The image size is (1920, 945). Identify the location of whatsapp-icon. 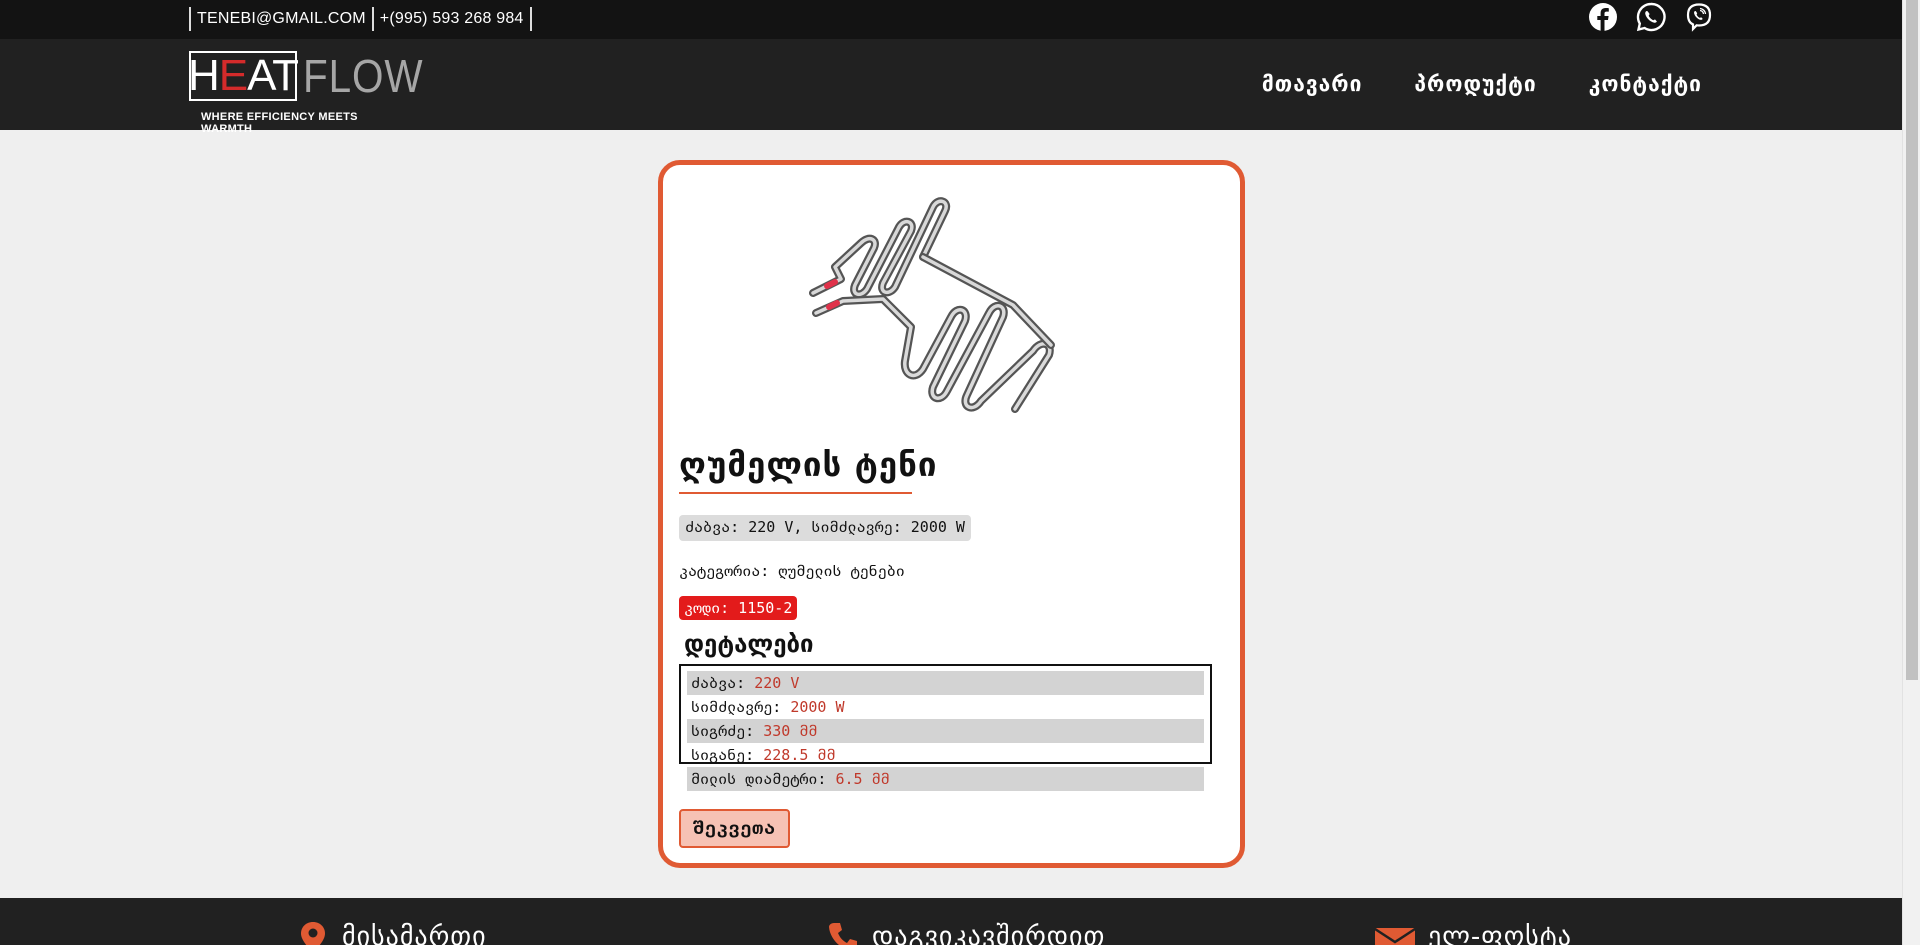
(1651, 17).